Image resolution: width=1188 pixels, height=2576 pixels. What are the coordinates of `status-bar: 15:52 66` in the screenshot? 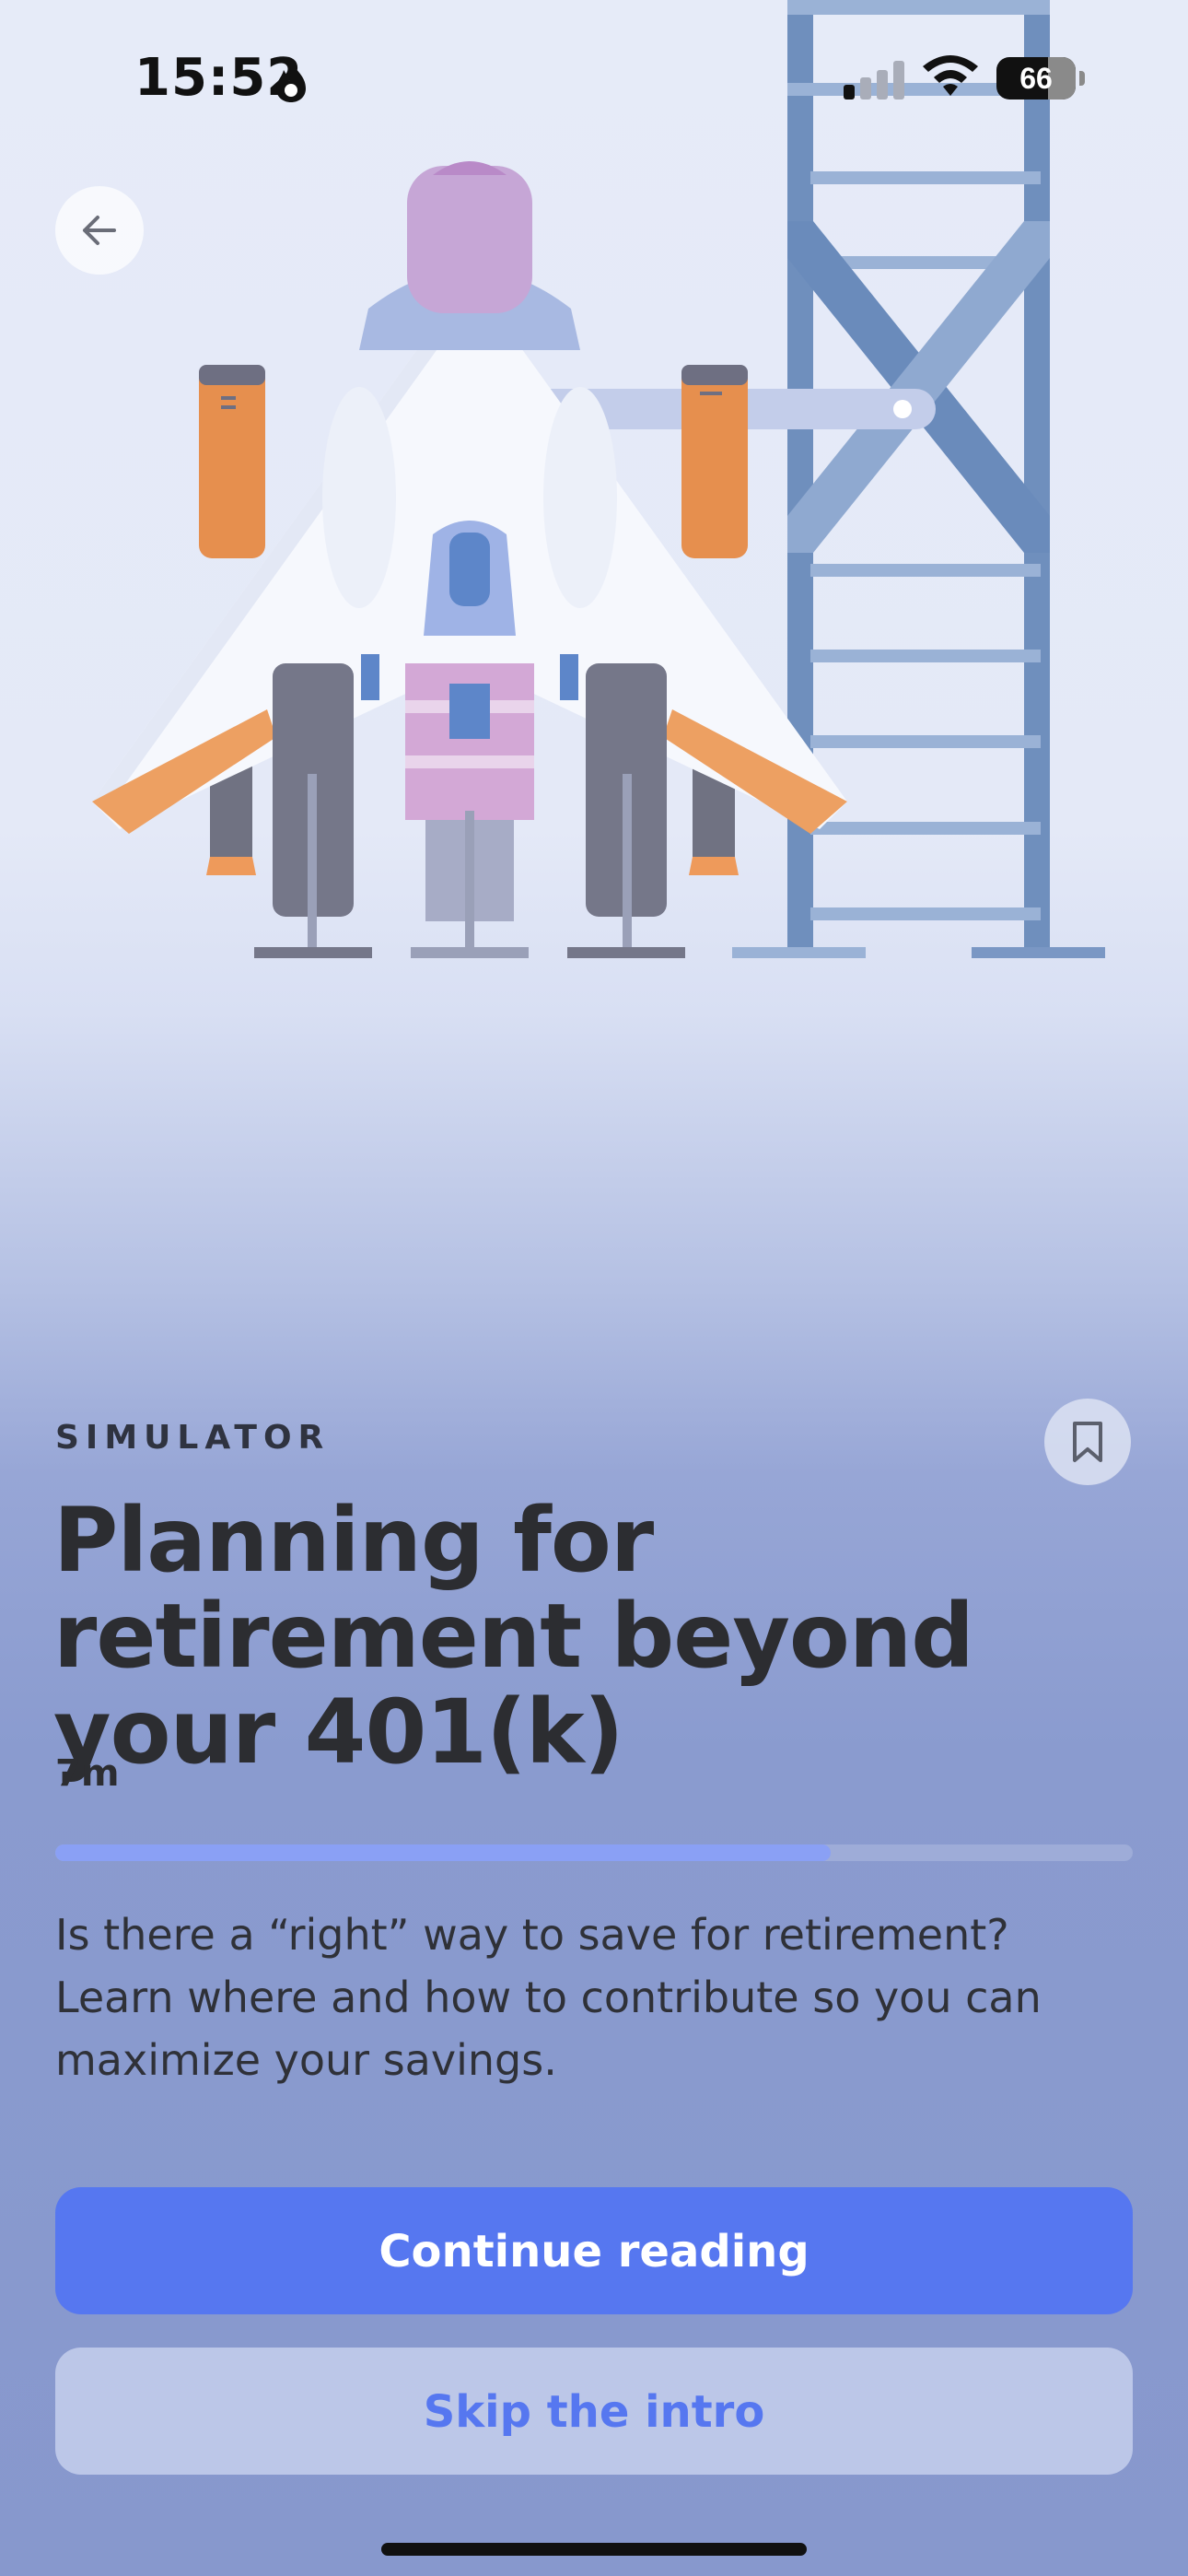 It's located at (594, 78).